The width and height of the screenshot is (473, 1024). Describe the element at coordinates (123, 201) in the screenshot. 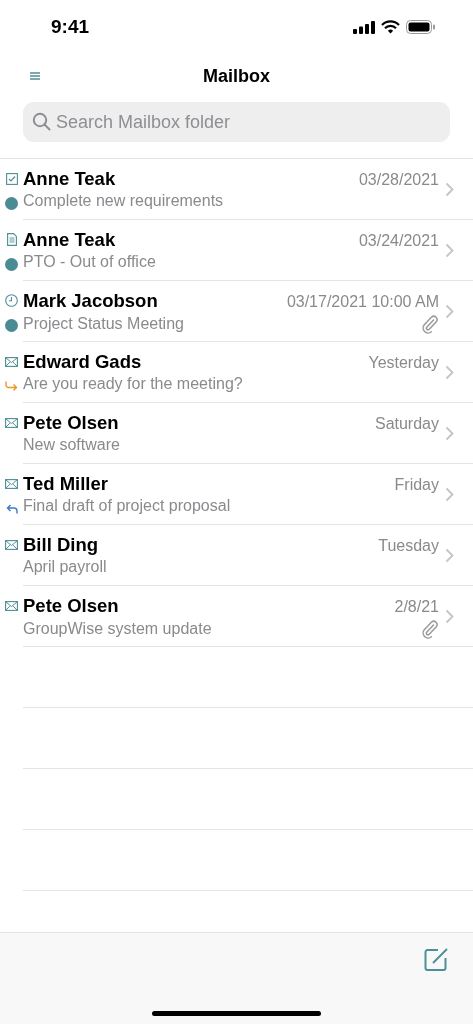

I see `message-subject: Complete new requirements` at that location.